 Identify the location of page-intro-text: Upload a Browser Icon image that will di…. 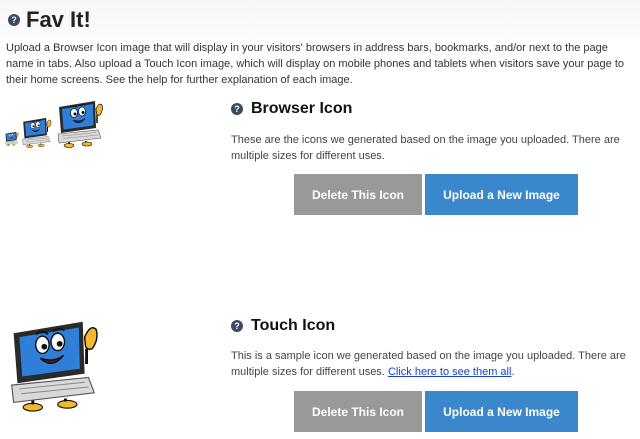
(315, 64).